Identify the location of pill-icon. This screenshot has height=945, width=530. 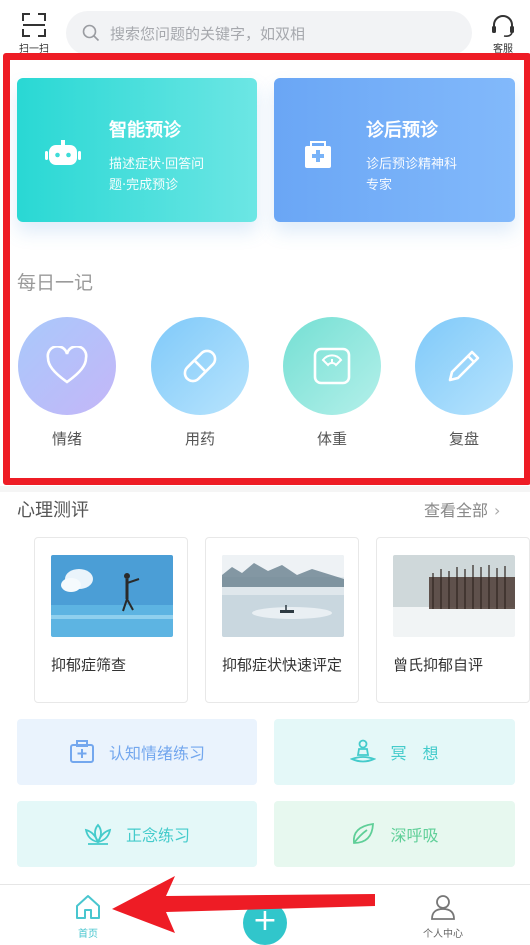
(200, 366).